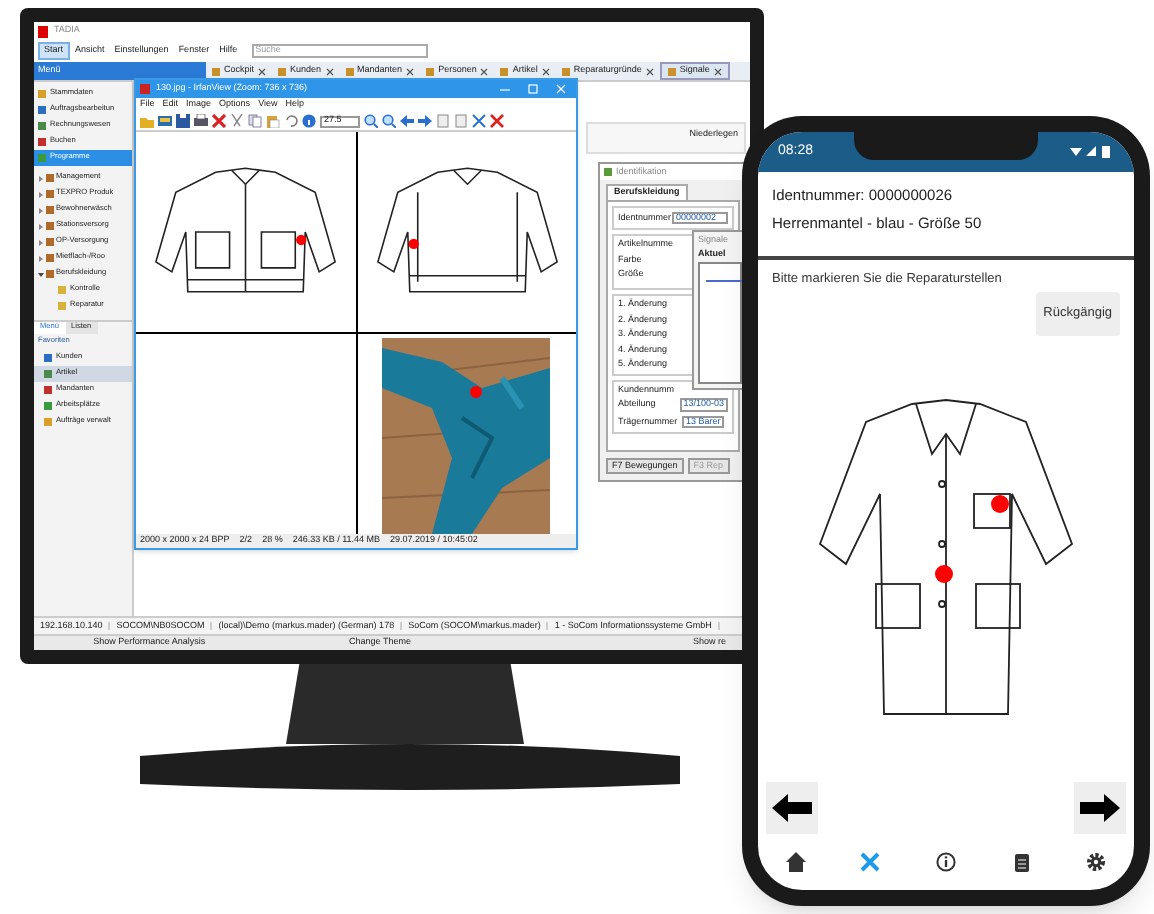 Image resolution: width=1154 pixels, height=914 pixels. What do you see at coordinates (291, 121) in the screenshot?
I see `undo-icon` at bounding box center [291, 121].